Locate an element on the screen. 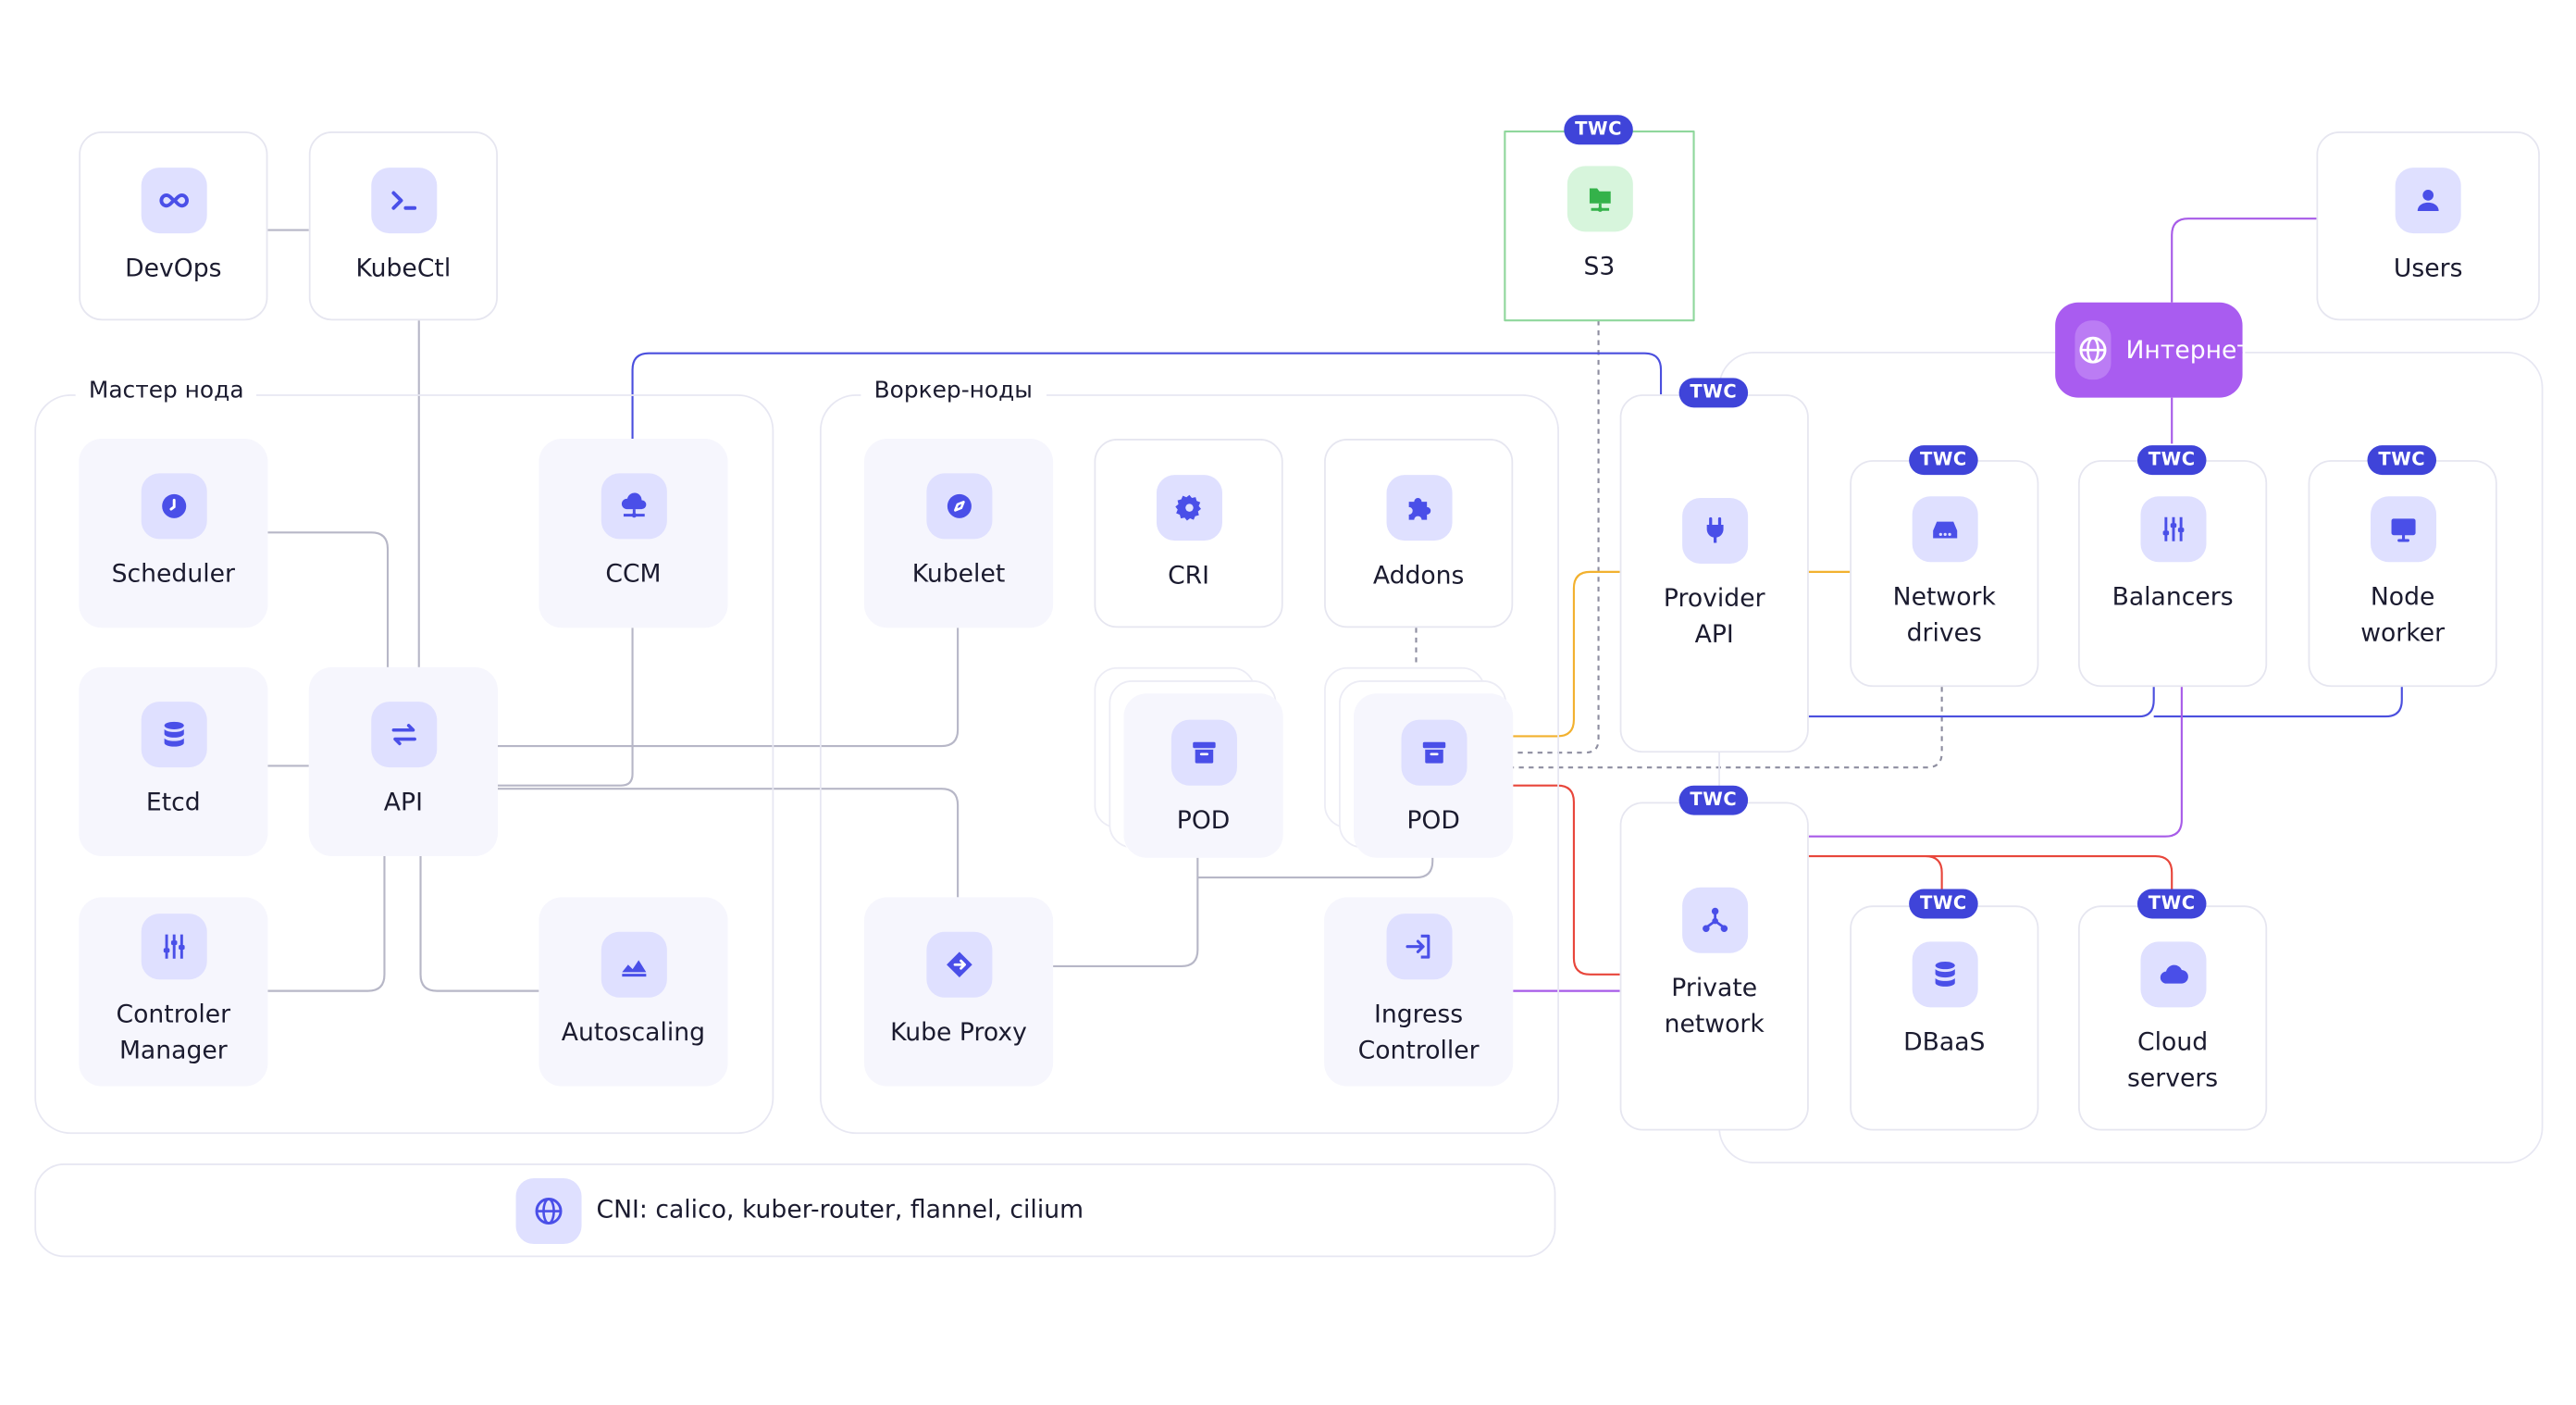 This screenshot has width=2576, height=1405. provider-api-node: Provider API is located at coordinates (1714, 573).